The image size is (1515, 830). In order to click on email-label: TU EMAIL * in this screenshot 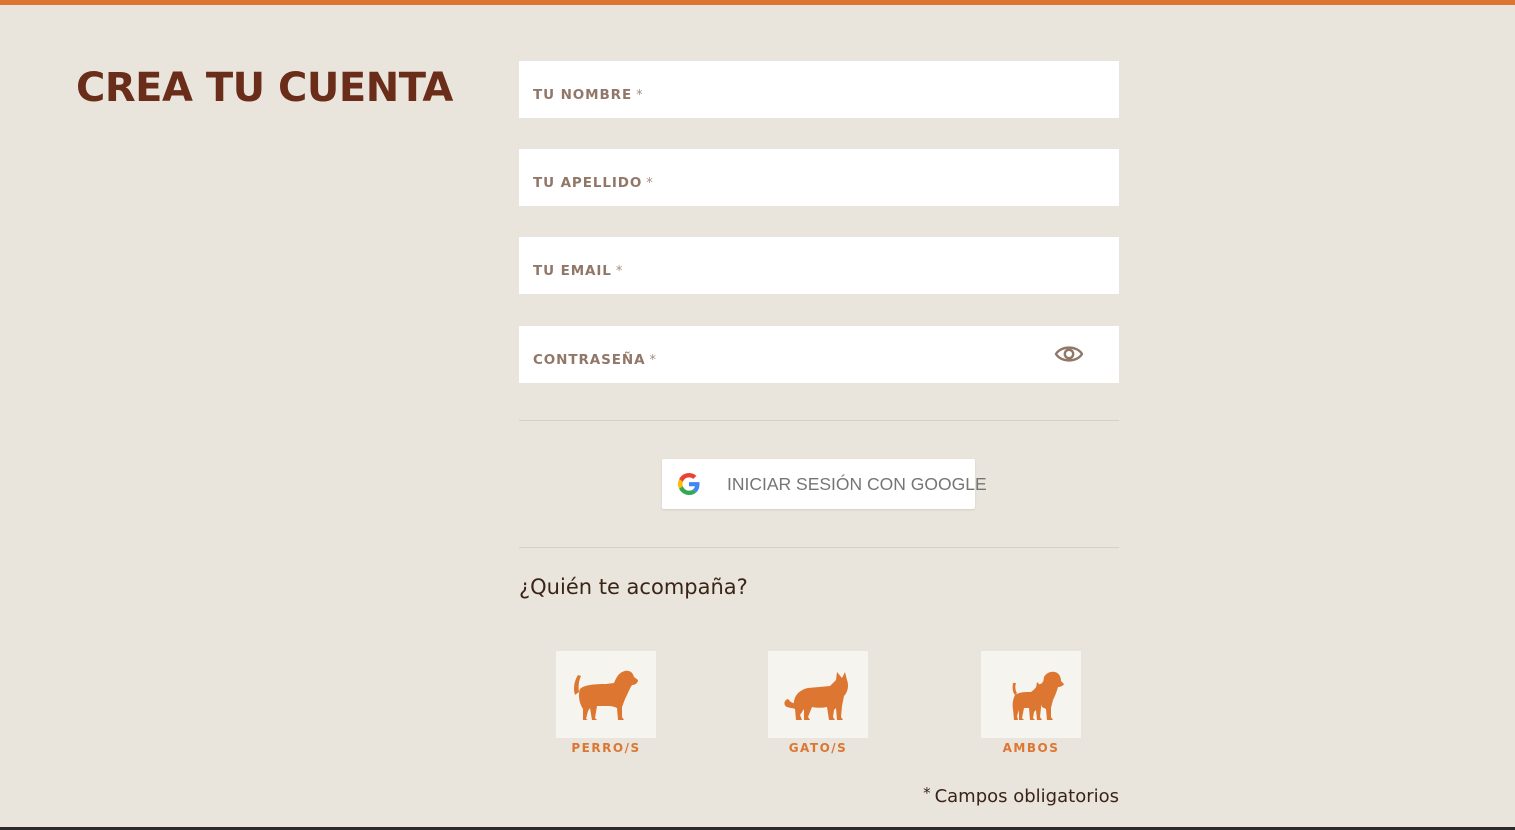, I will do `click(578, 271)`.